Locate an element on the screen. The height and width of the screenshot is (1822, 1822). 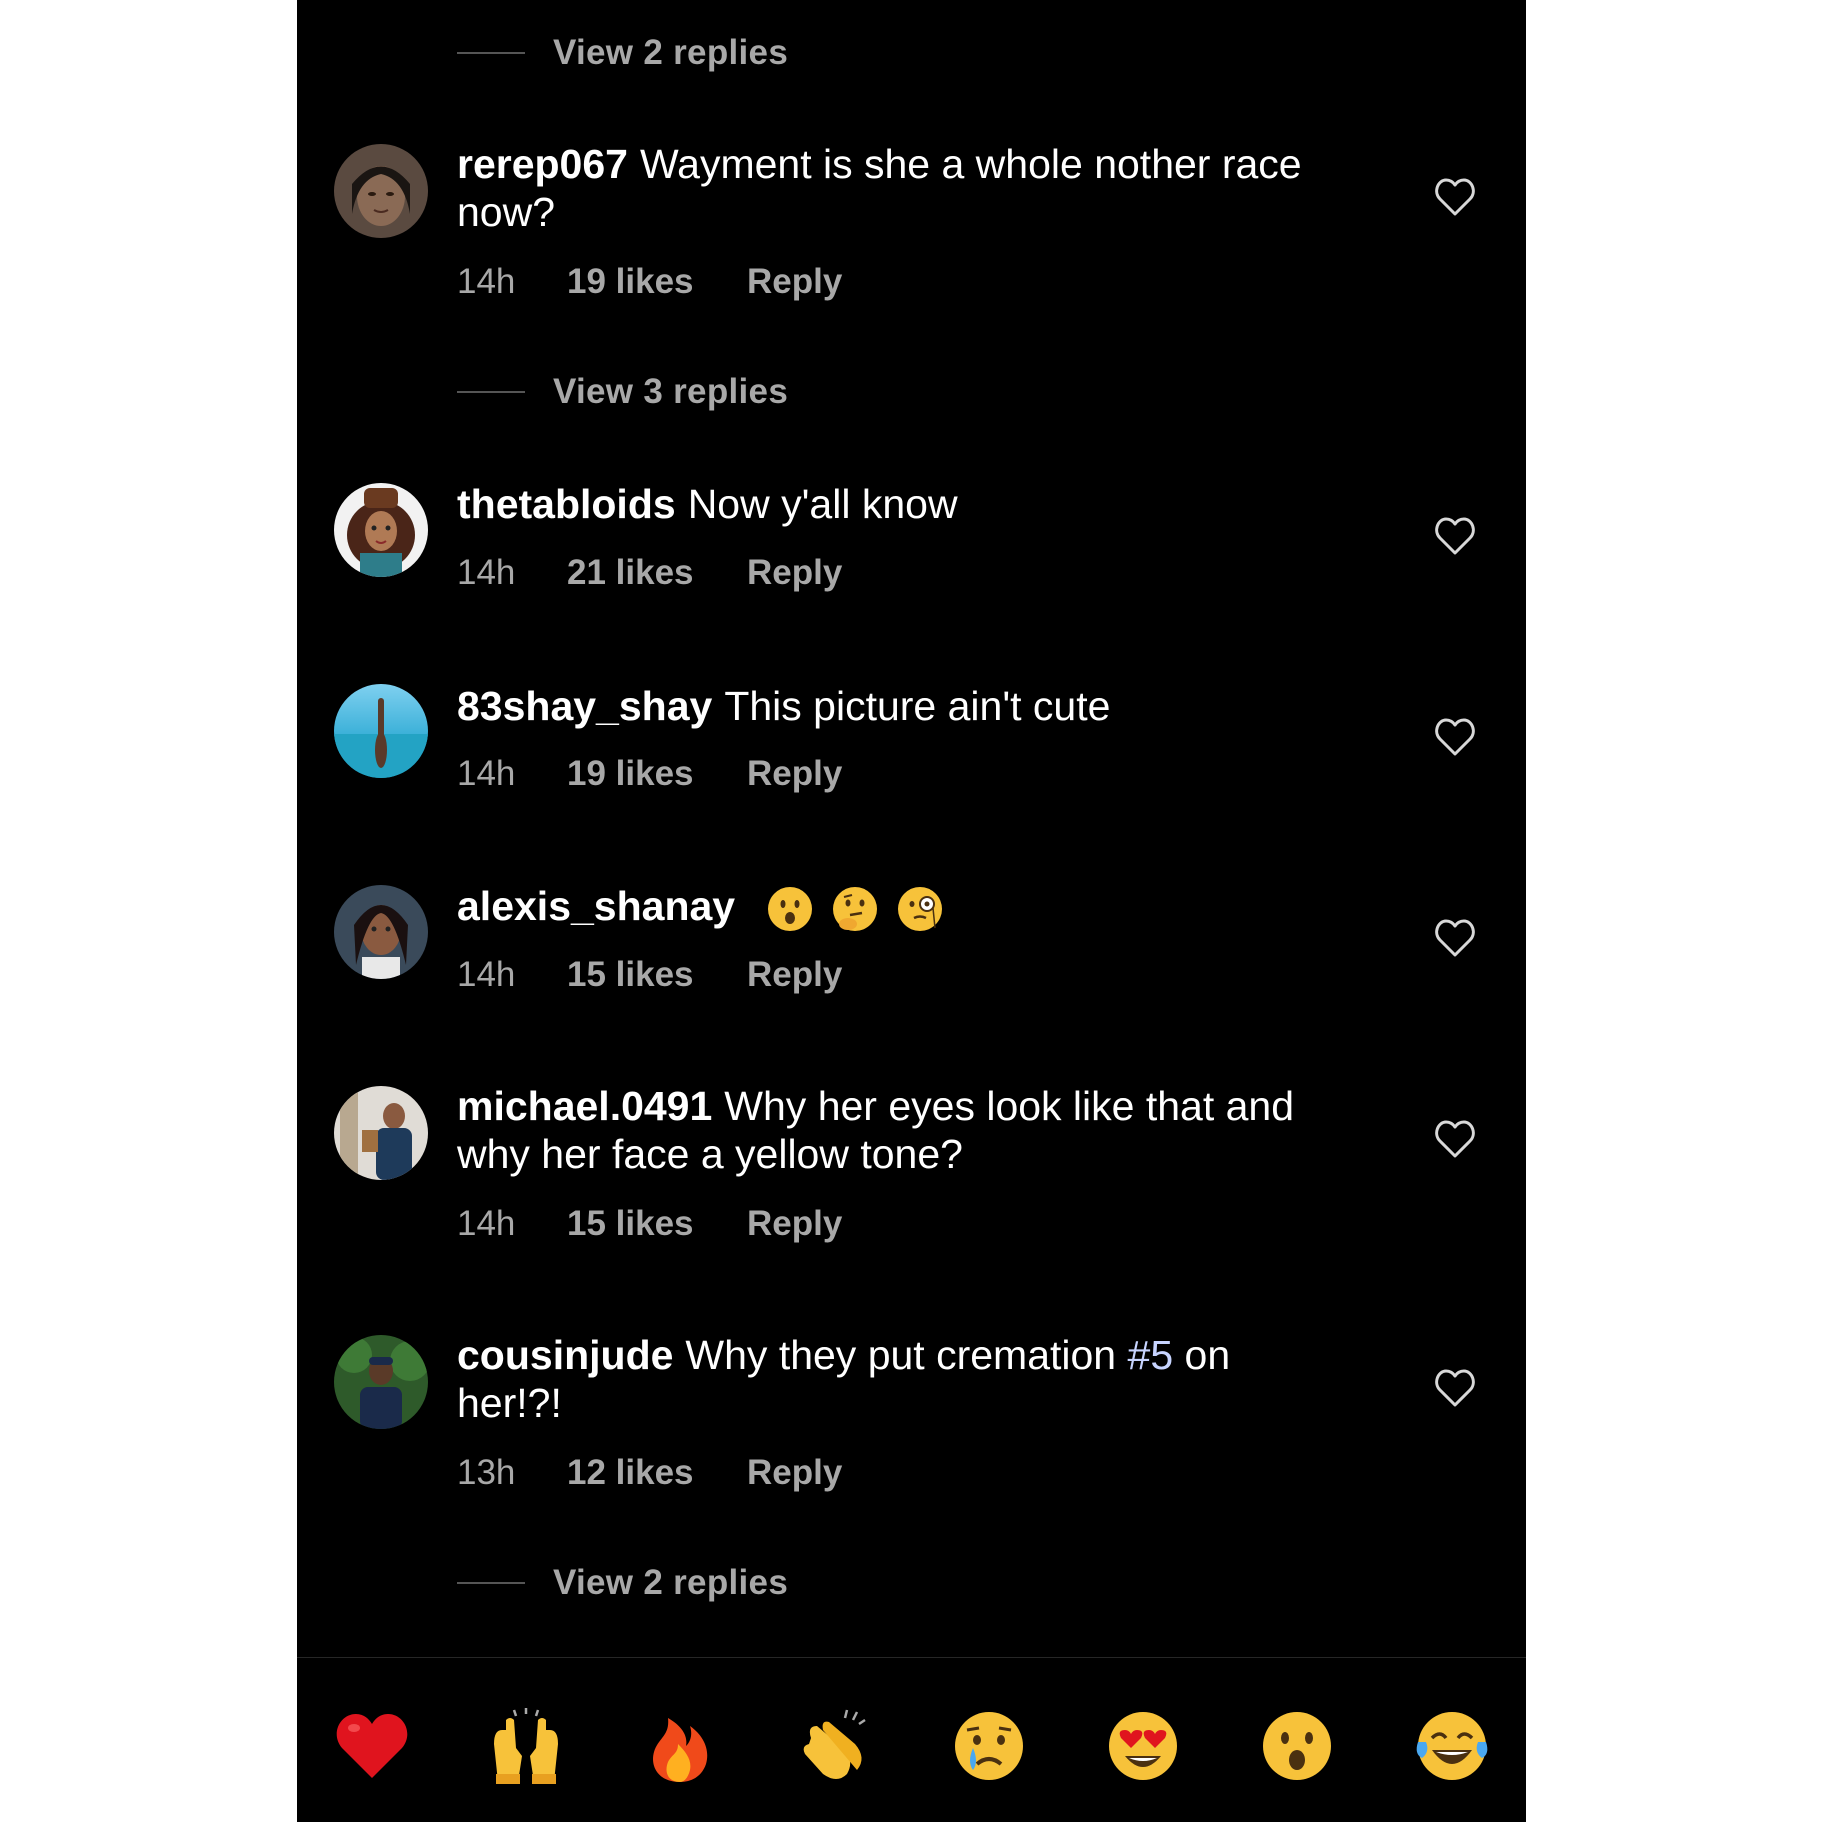
heart-eyes-face-icon is located at coordinates (1143, 1746).